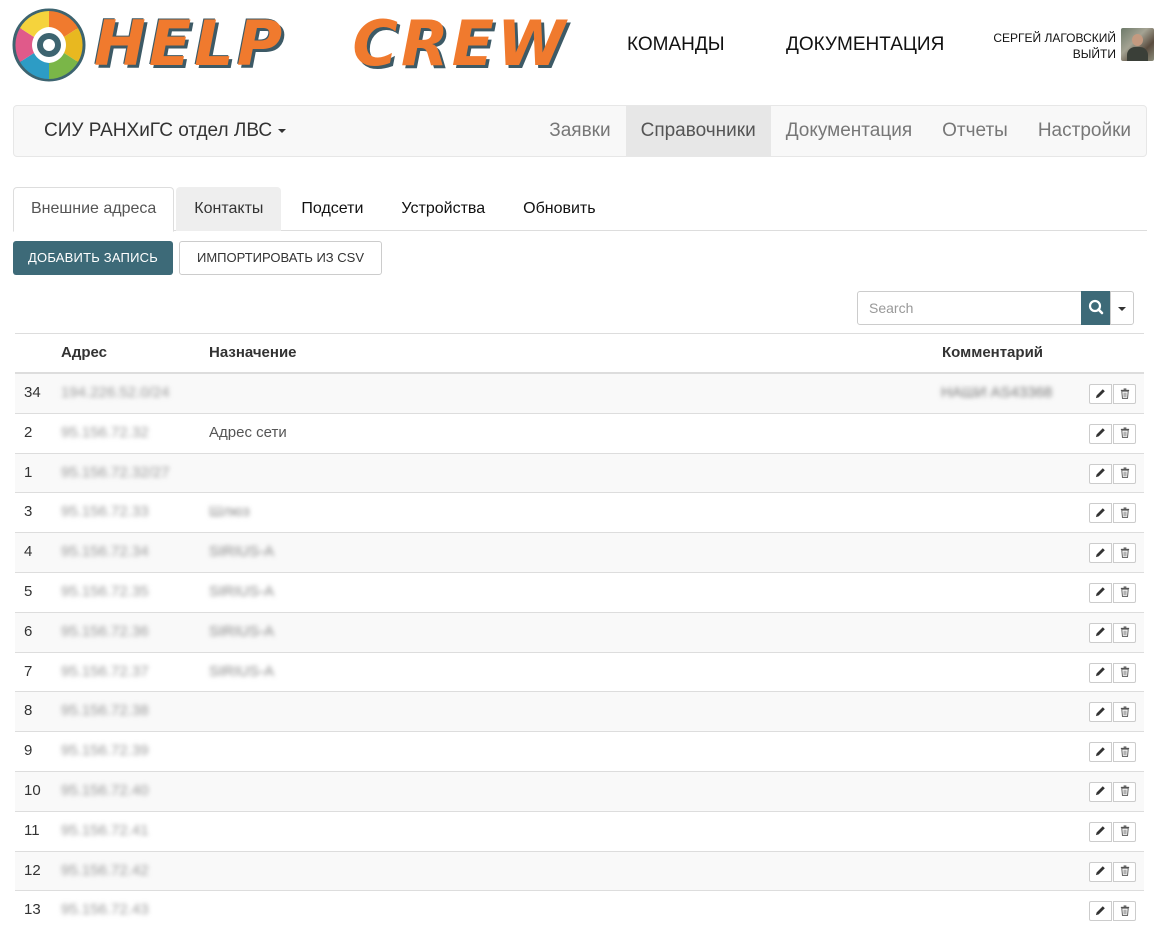  I want to click on nav-directories: Справочники, so click(698, 131).